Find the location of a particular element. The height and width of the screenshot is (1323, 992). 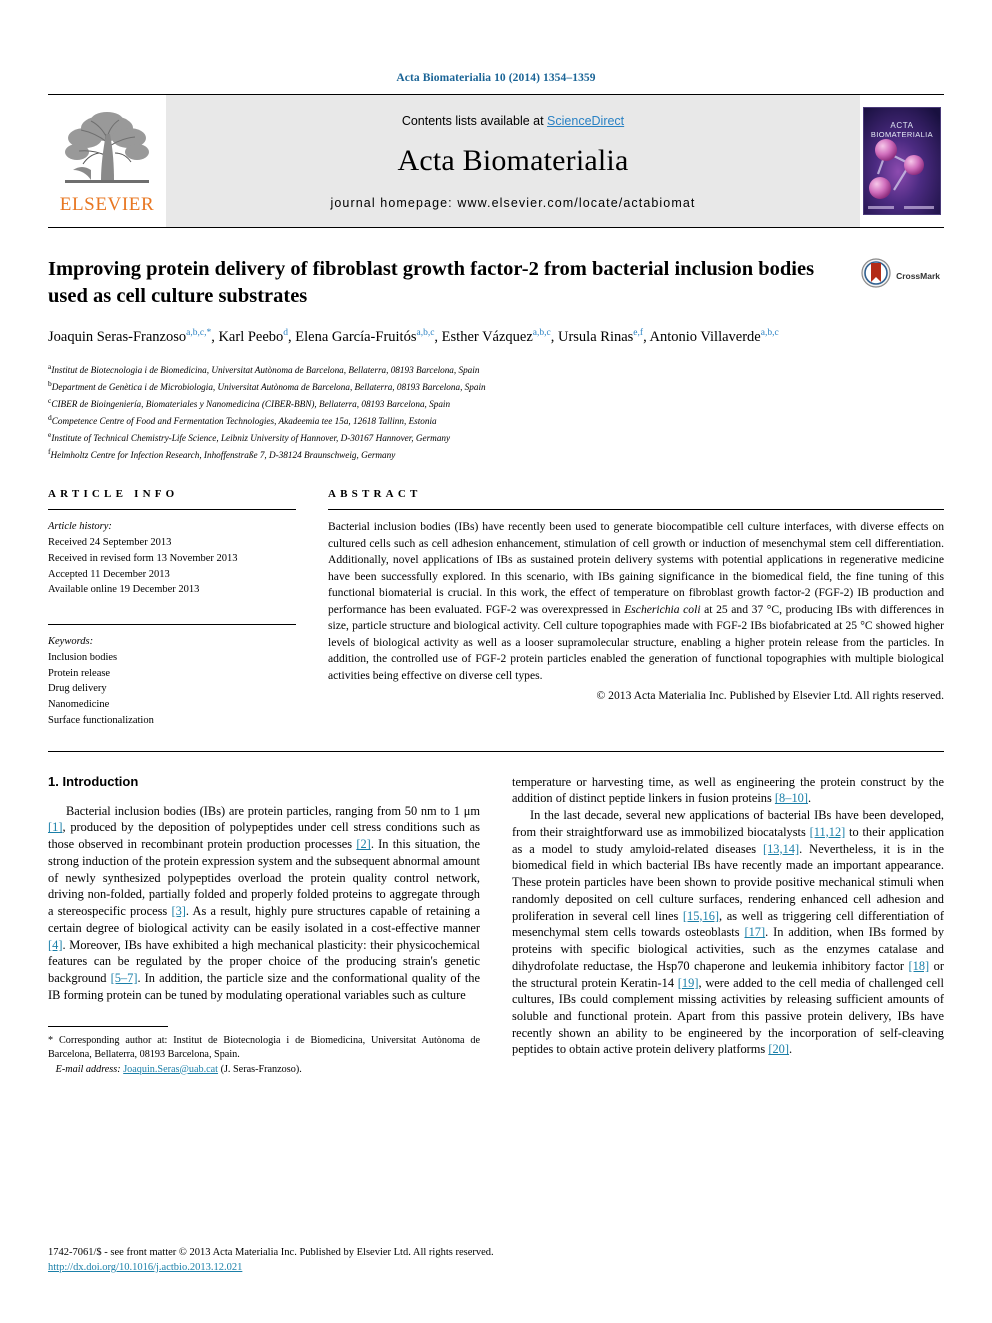

crossmark-badge: CrossMark is located at coordinates (900, 275).